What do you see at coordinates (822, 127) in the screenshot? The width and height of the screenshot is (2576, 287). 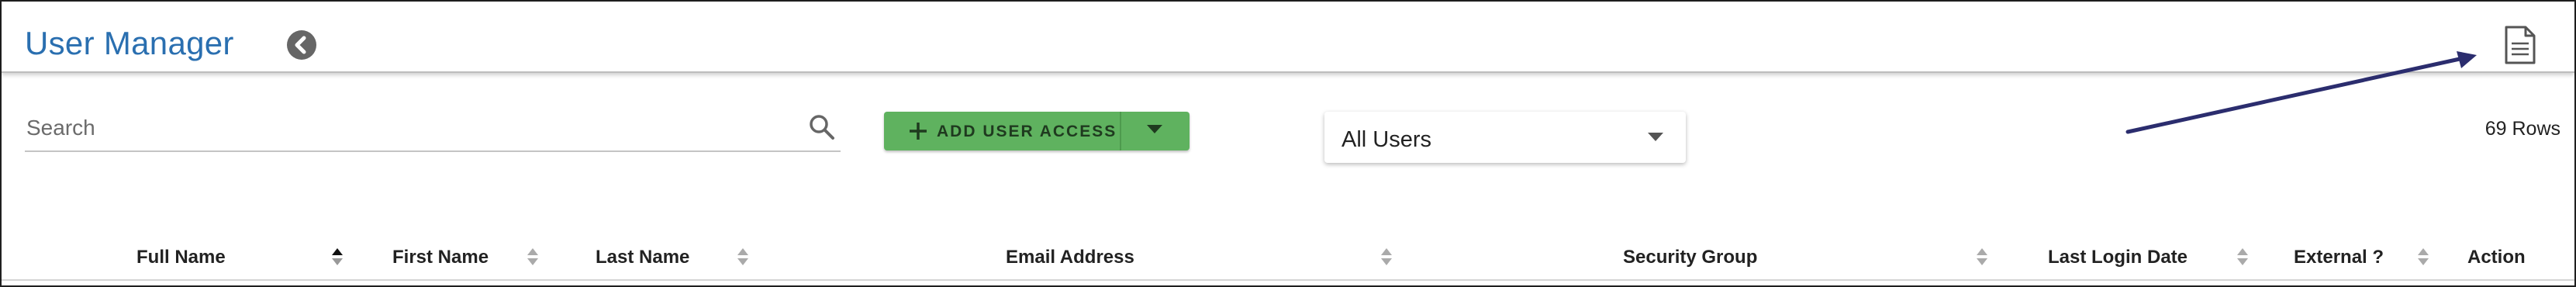 I see `search-icon` at bounding box center [822, 127].